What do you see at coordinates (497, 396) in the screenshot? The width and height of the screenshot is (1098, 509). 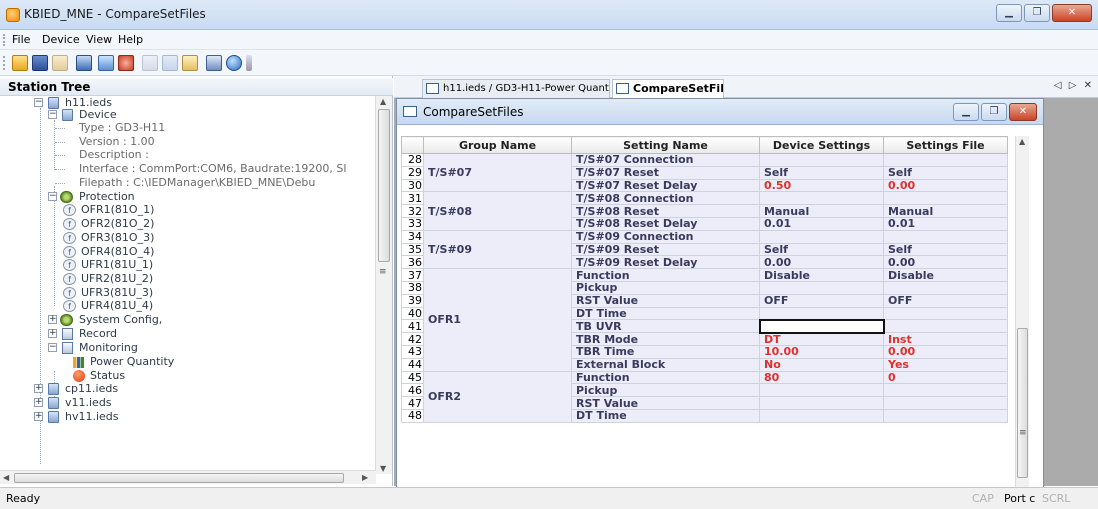 I see `group-name-cell: OFR2` at bounding box center [497, 396].